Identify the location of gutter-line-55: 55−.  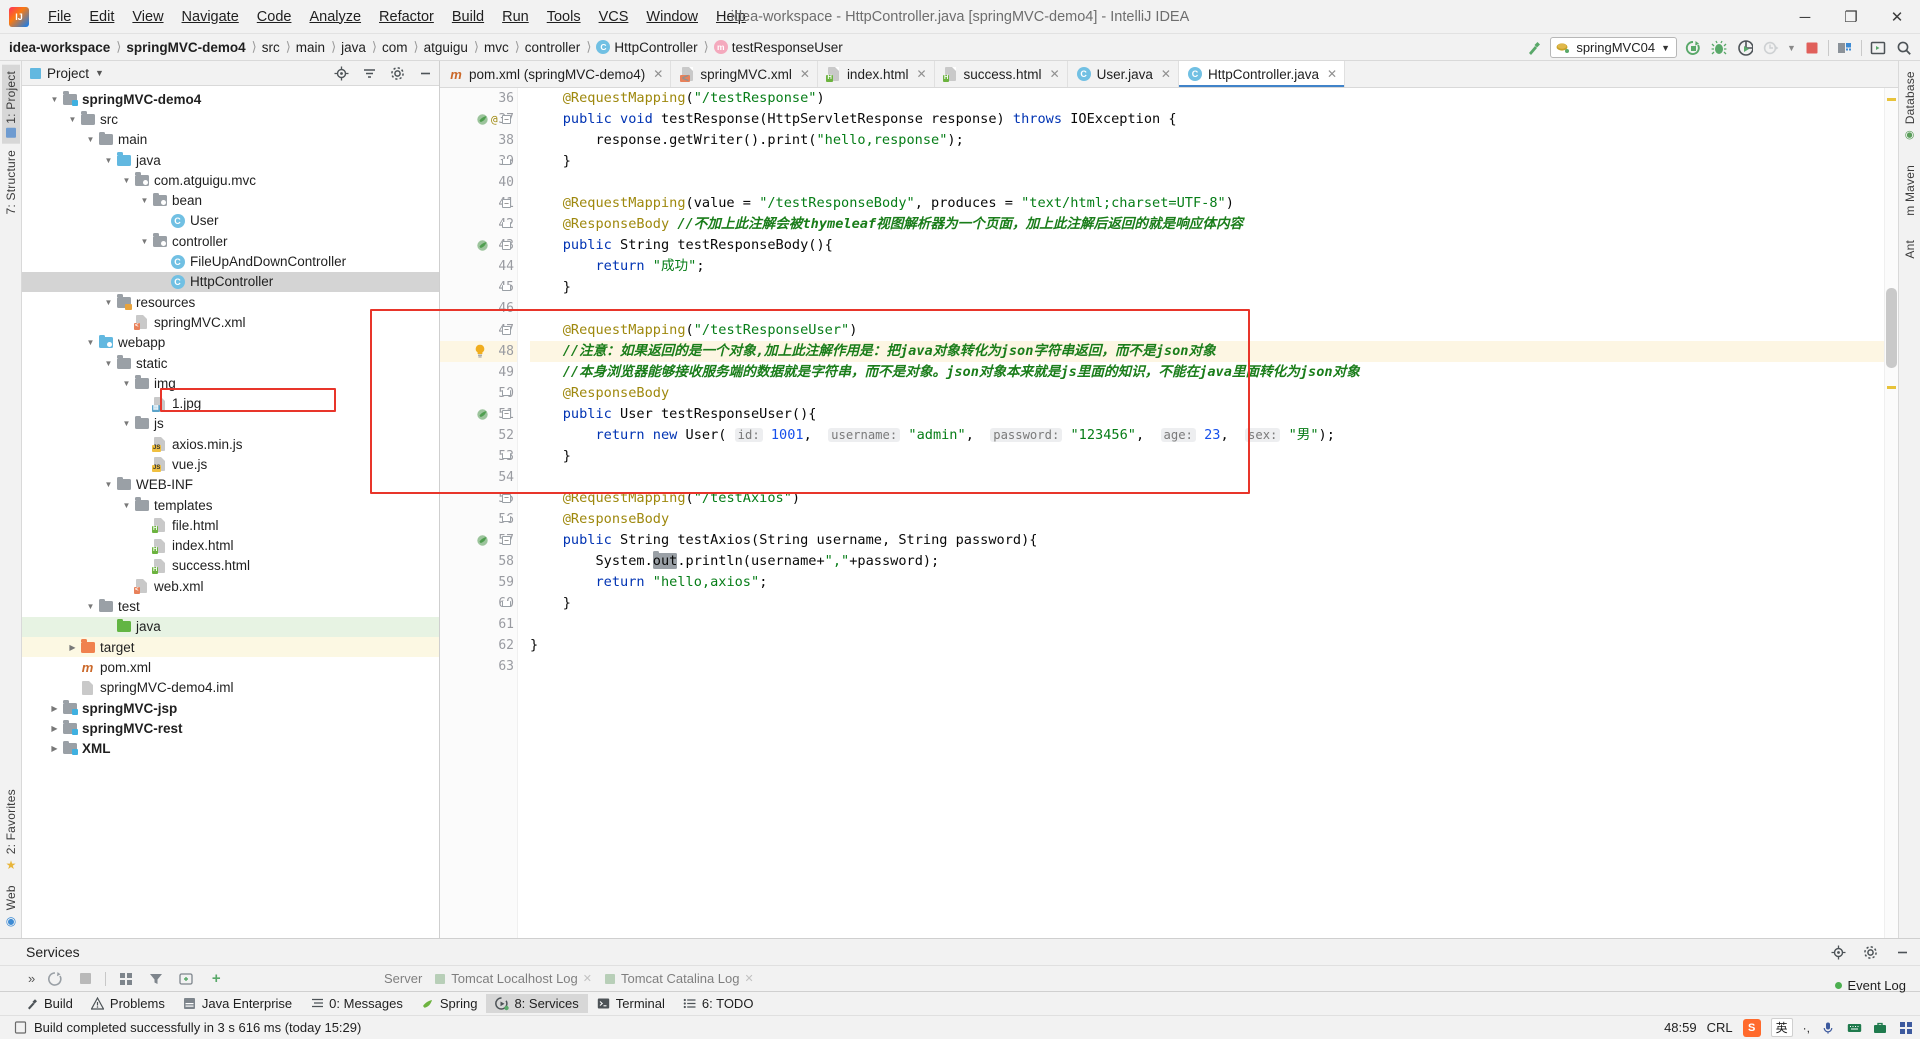
(478, 498).